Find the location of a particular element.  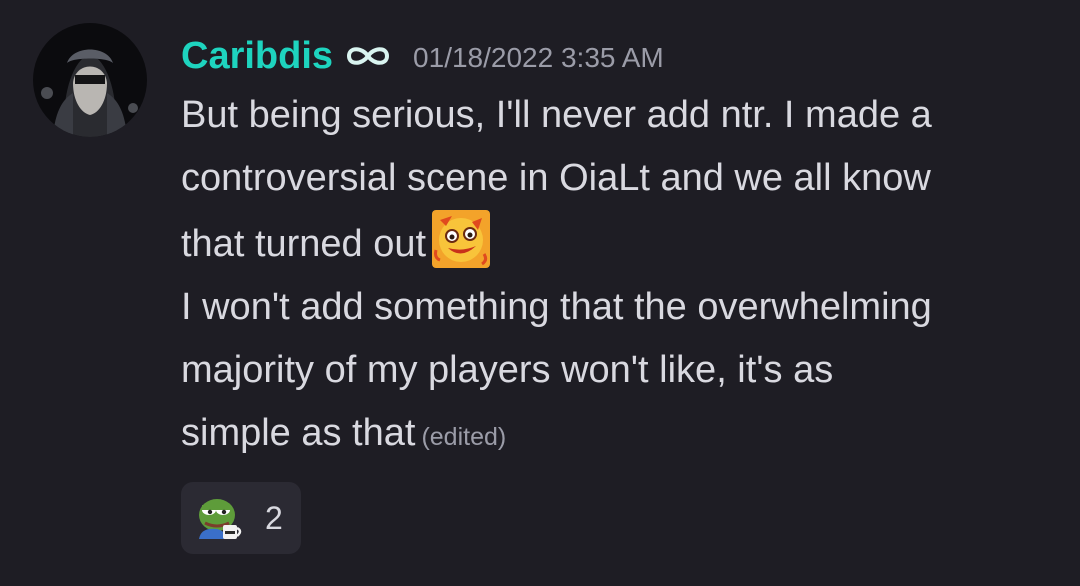

edited-label: (edited) is located at coordinates (464, 437).